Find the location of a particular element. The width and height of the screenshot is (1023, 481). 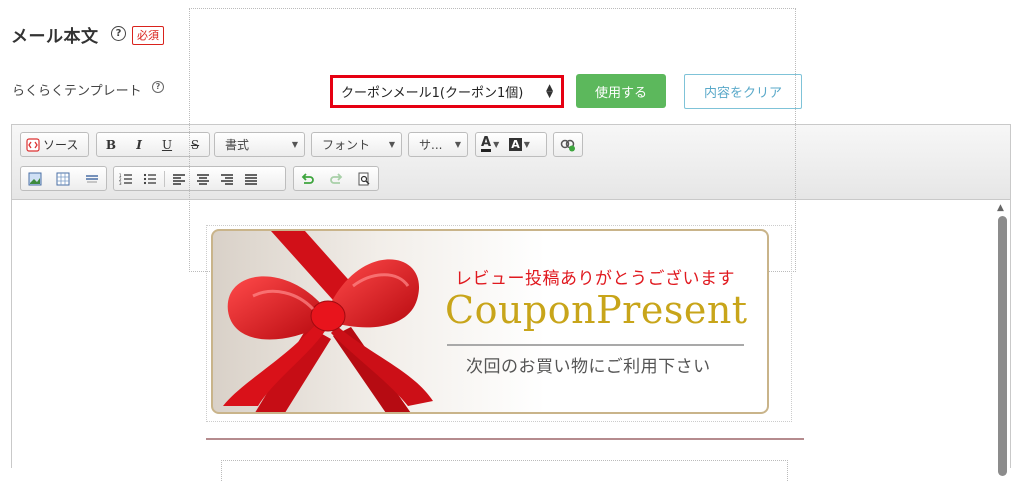

bulleted-list-button is located at coordinates (150, 178).